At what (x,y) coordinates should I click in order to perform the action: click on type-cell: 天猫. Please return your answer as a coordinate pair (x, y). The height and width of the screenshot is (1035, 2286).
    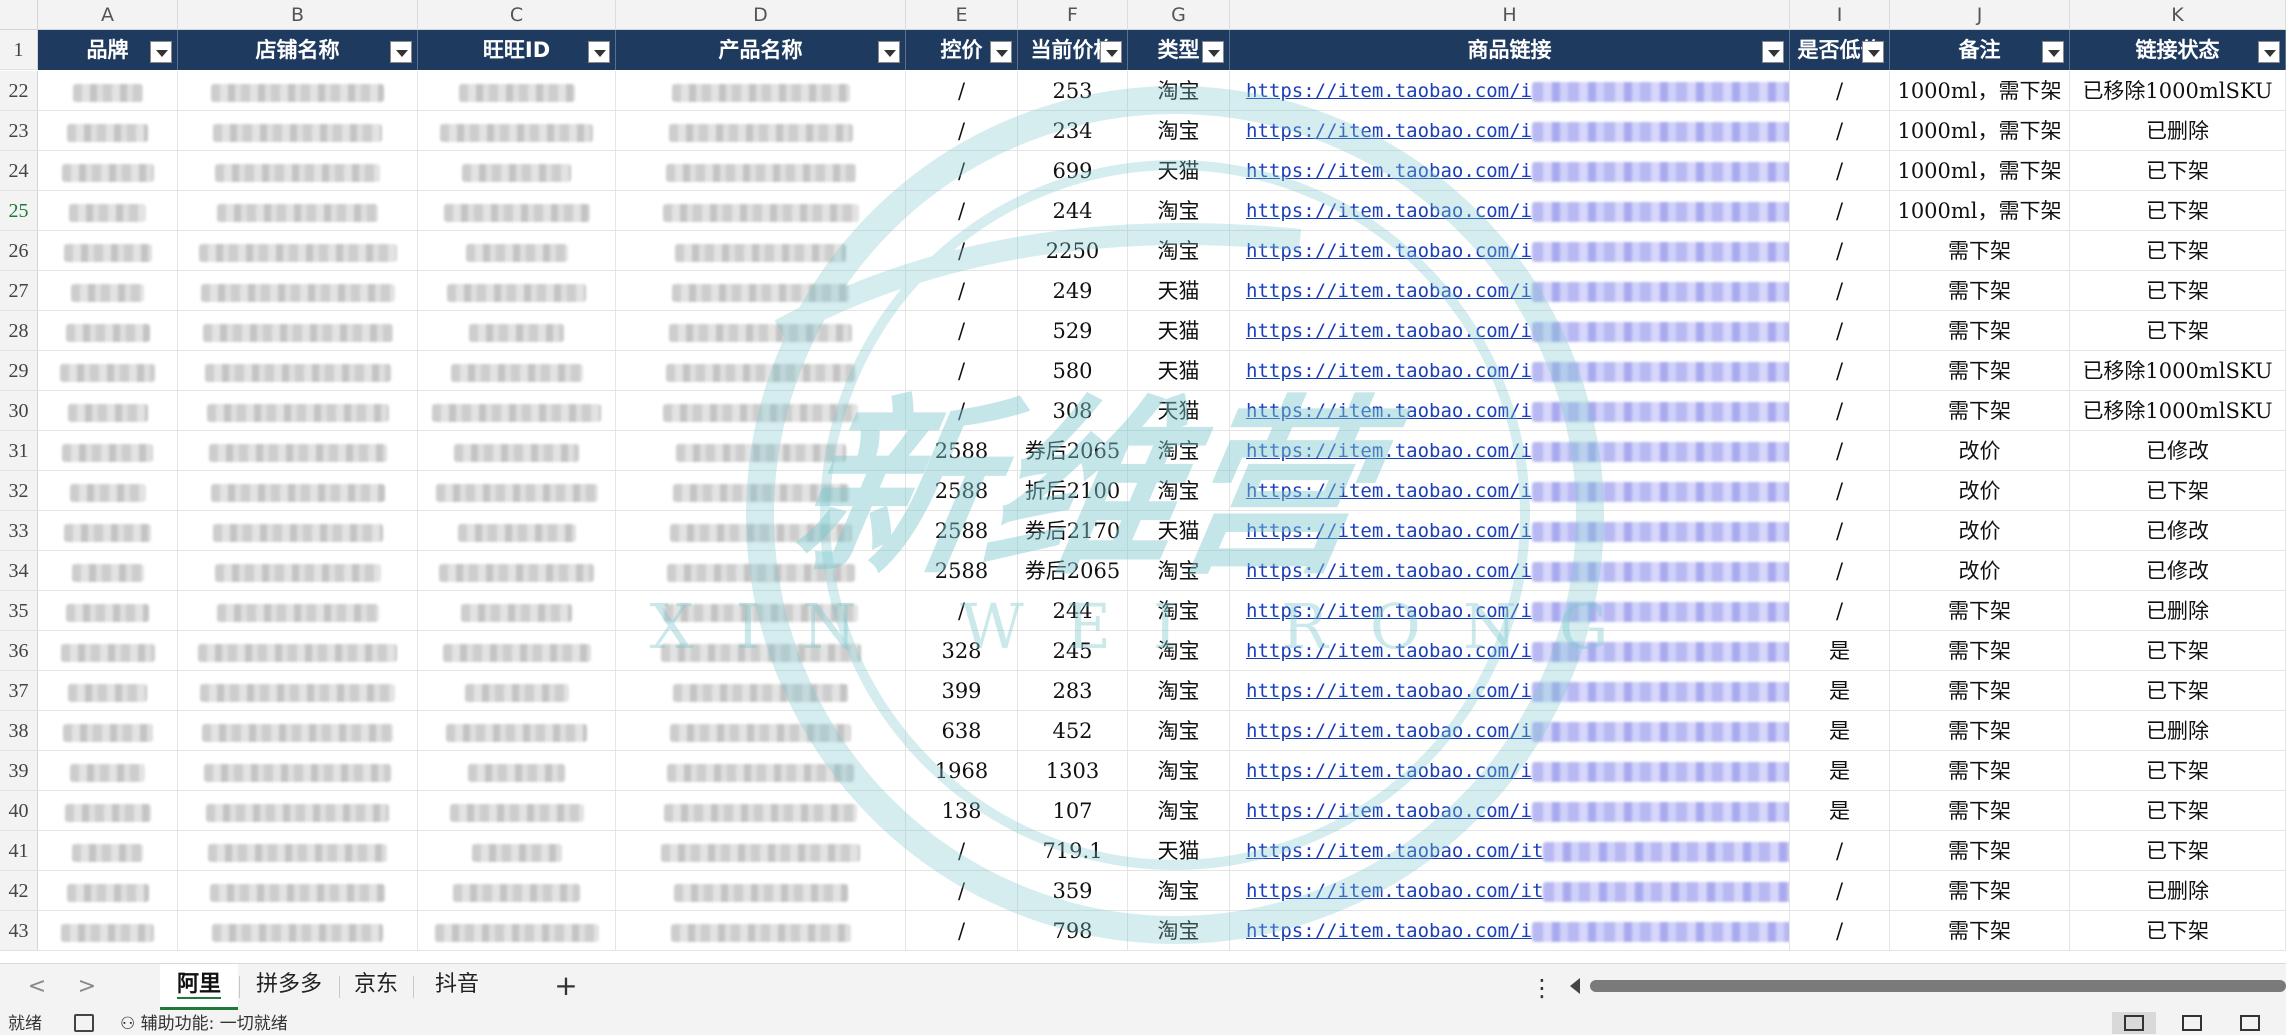
    Looking at the image, I should click on (1179, 331).